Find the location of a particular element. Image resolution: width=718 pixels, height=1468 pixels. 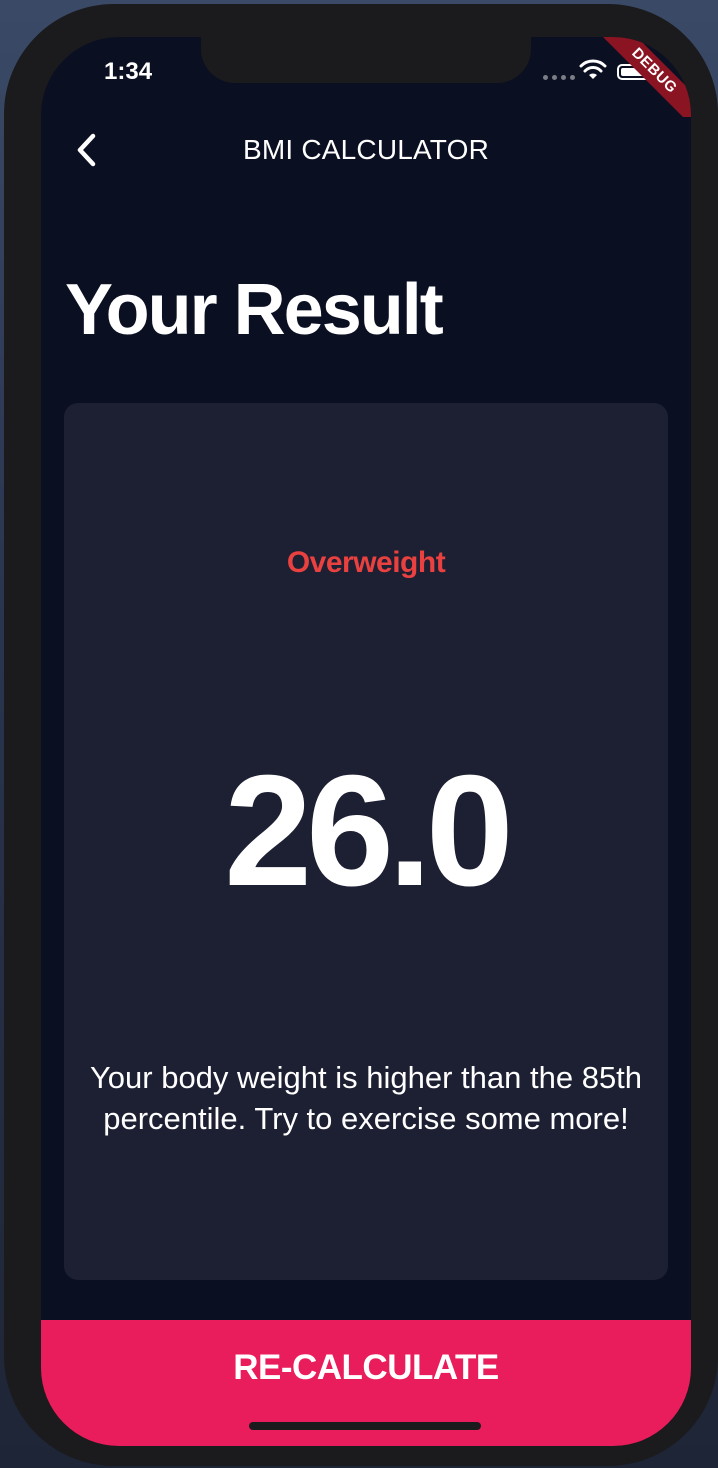

home-indicator is located at coordinates (365, 1426).